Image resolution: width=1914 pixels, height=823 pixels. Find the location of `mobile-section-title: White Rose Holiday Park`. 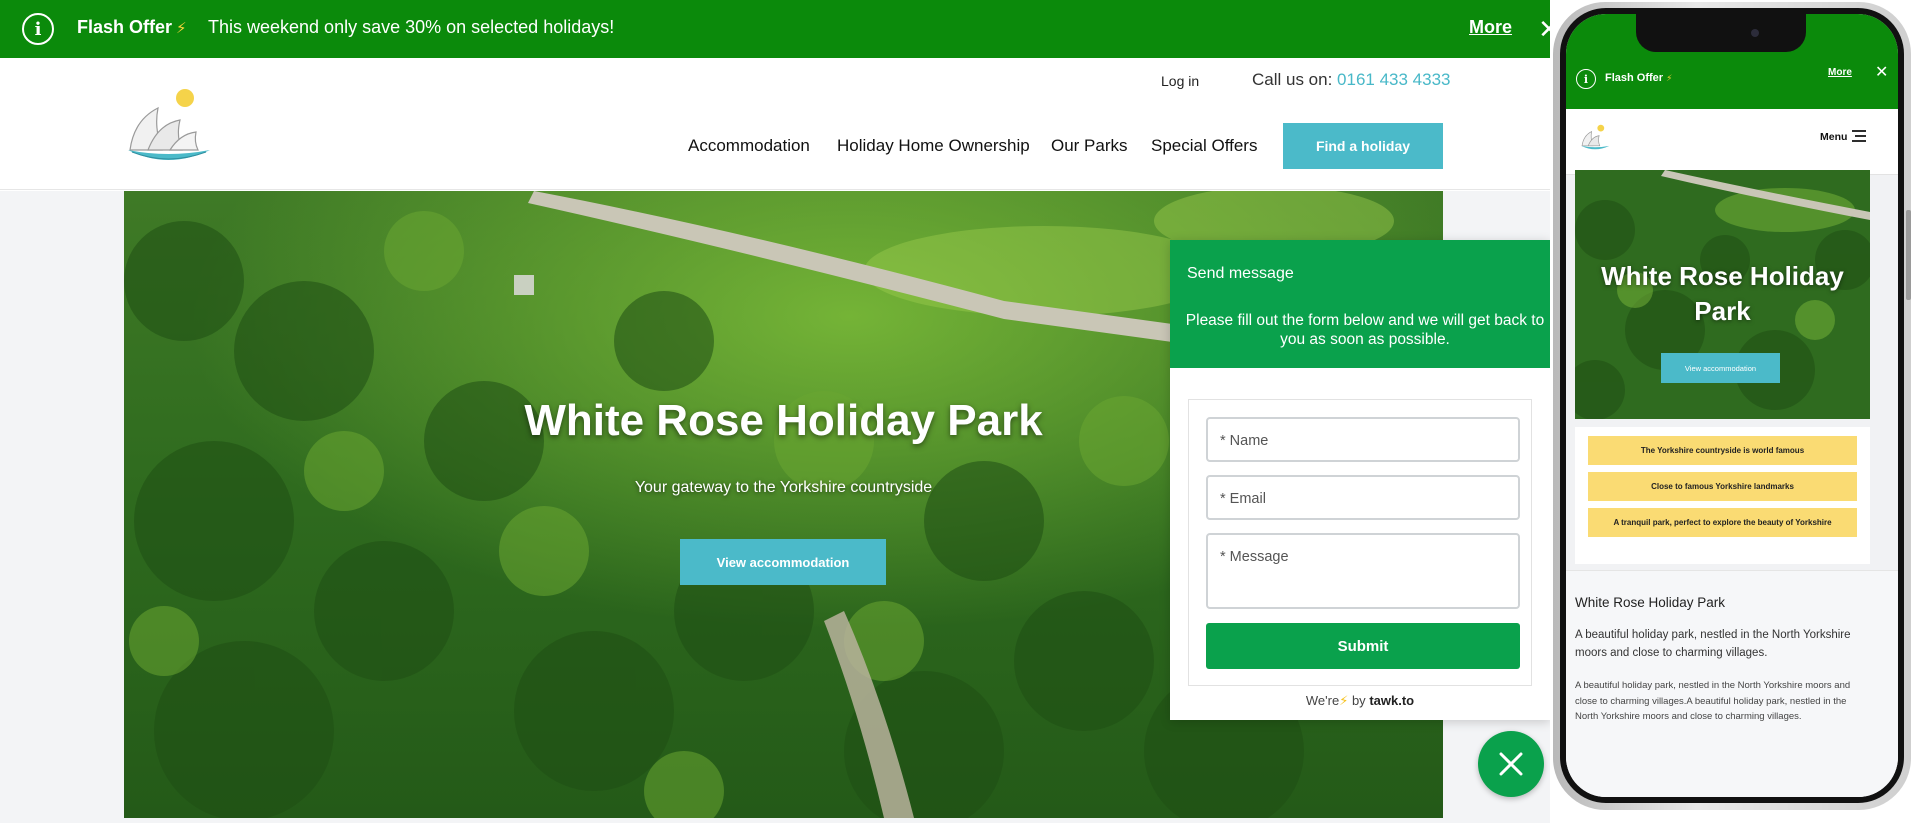

mobile-section-title: White Rose Holiday Park is located at coordinates (1650, 602).